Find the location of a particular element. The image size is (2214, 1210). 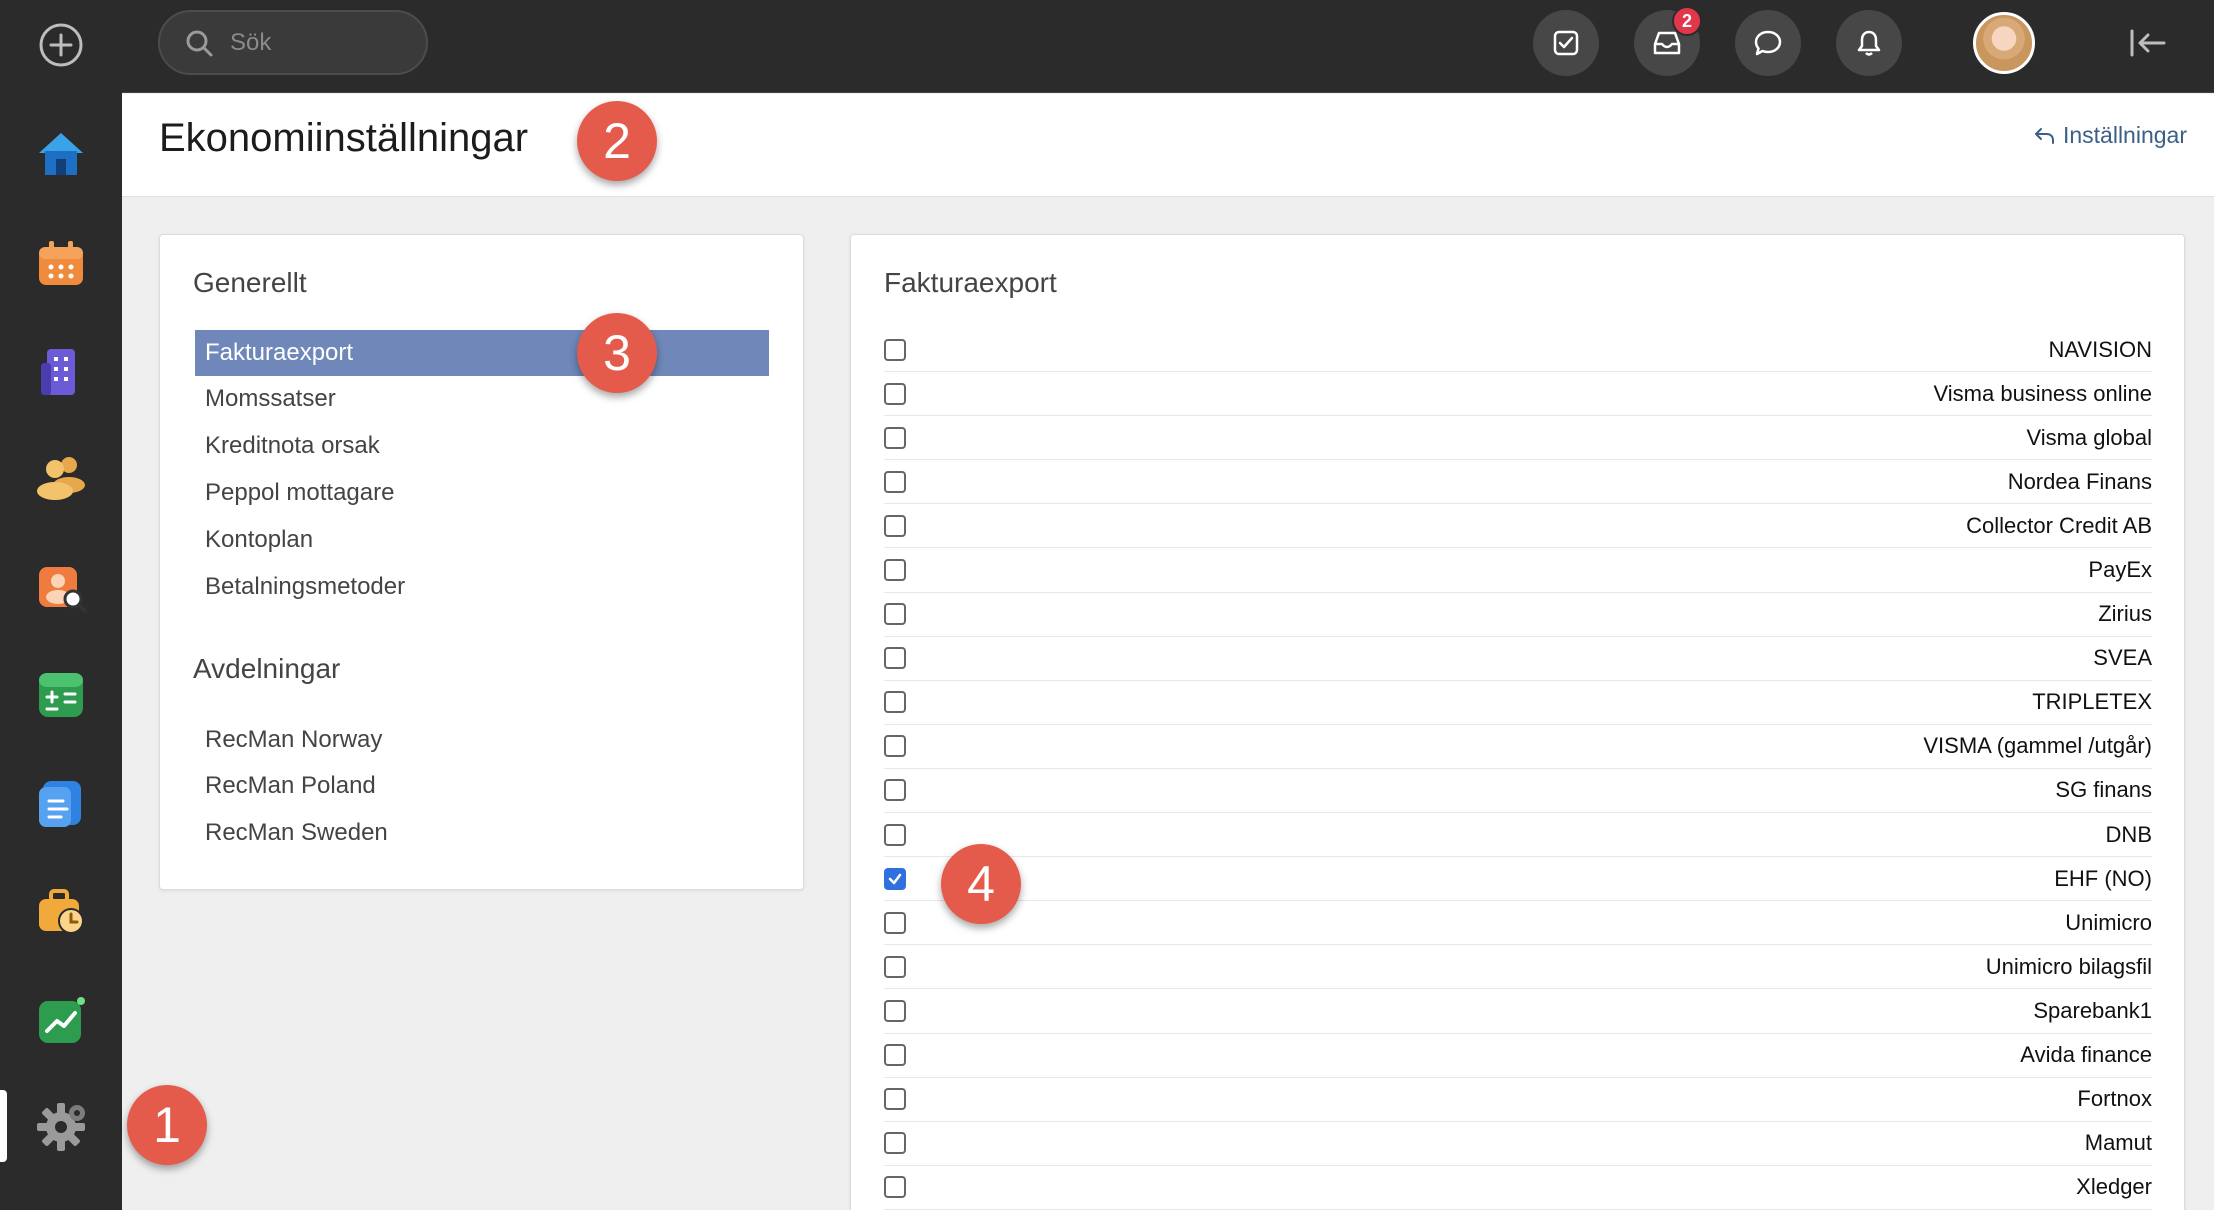

export-row: Xledger is located at coordinates (1518, 1188).